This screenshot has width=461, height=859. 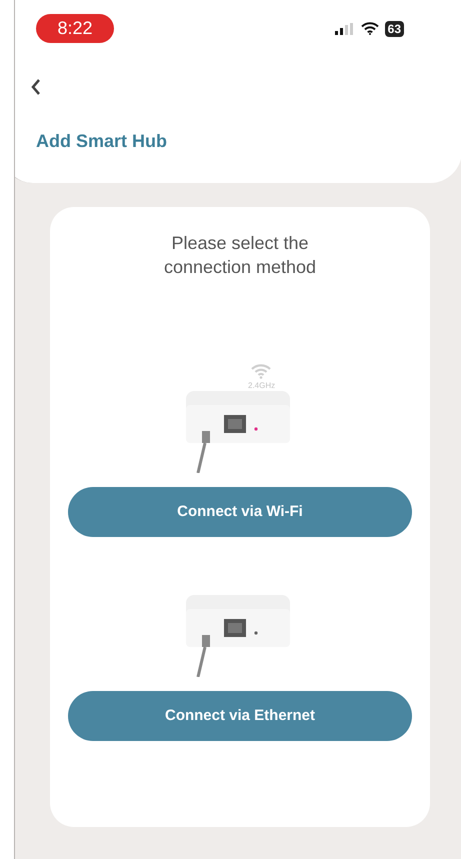 I want to click on page-title: Add Smart Hub, so click(x=102, y=141).